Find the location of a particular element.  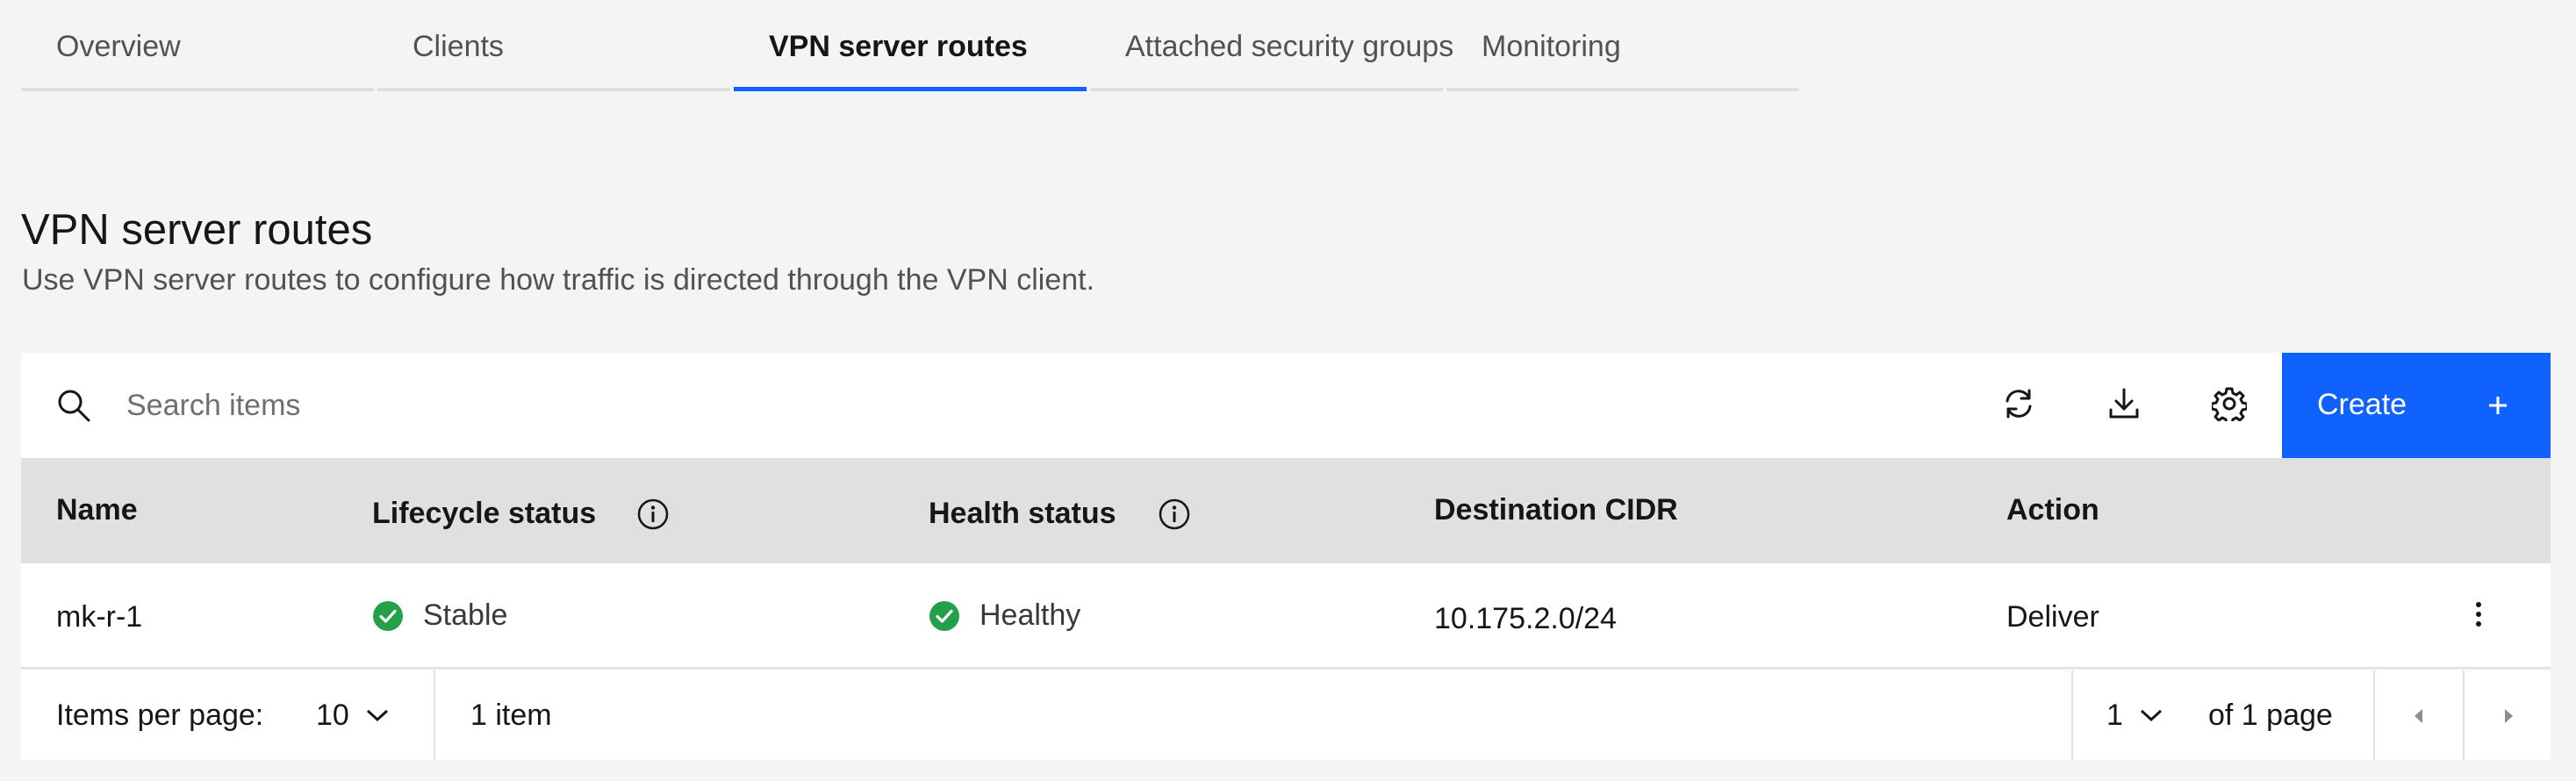

tab-clients: Clients is located at coordinates (553, 45).